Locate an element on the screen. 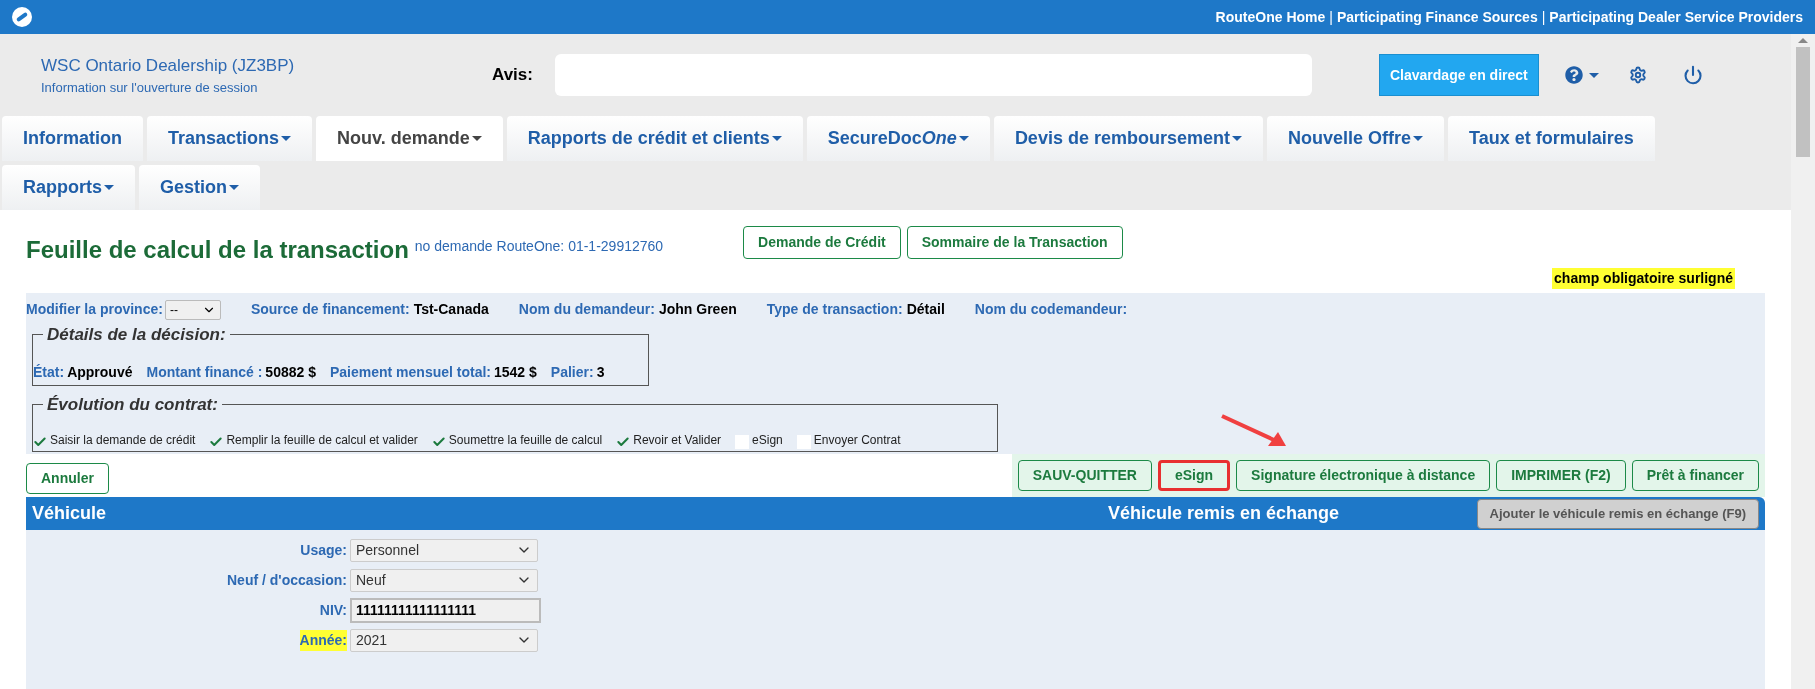  caret-icon is located at coordinates (1593, 75).